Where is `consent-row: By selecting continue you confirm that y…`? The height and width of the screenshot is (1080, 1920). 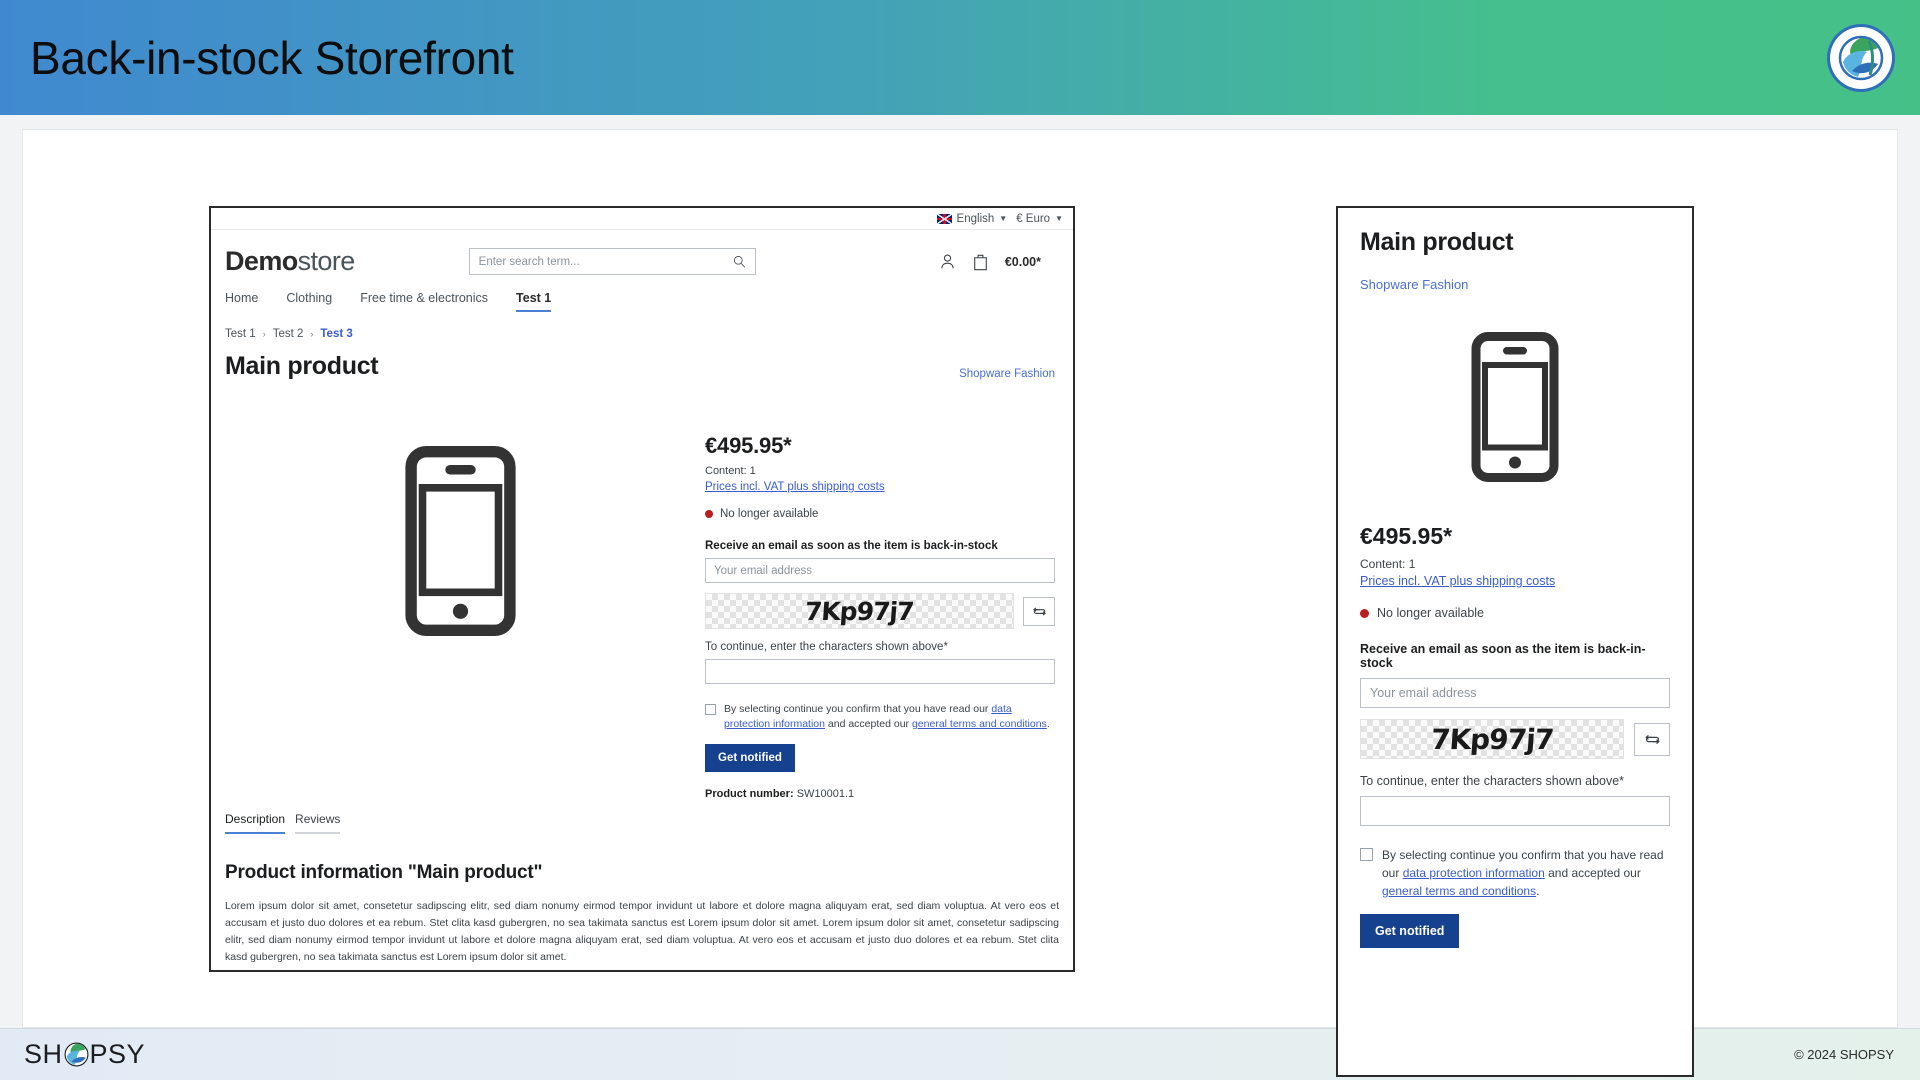
consent-row: By selecting continue you confirm that y… is located at coordinates (880, 717).